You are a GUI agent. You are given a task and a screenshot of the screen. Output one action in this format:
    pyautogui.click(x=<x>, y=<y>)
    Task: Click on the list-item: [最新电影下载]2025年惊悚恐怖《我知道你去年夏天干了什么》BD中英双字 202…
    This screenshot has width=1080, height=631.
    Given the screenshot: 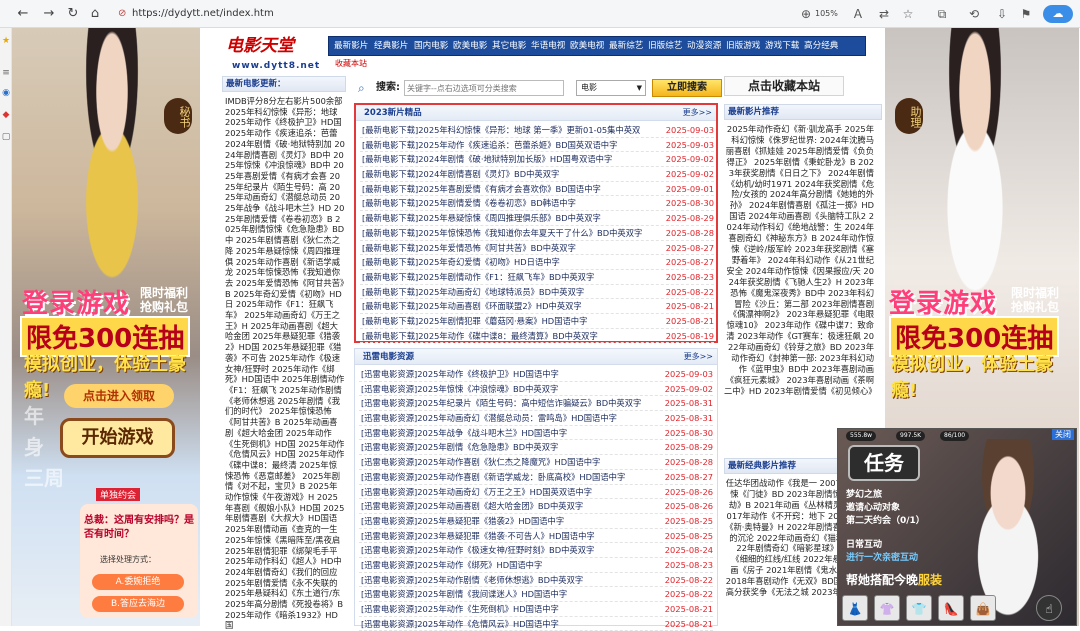 What is the action you would take?
    pyautogui.click(x=537, y=233)
    